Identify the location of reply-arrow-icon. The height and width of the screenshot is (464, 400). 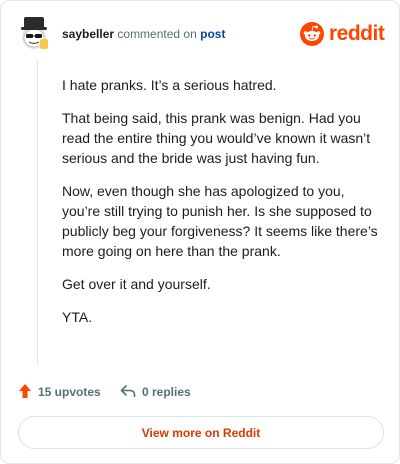
(131, 392).